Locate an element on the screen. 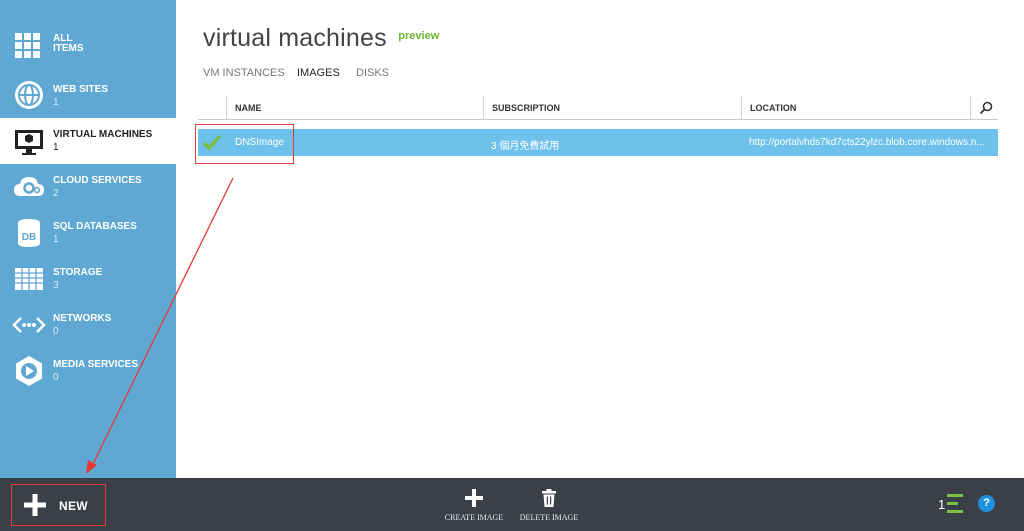 Image resolution: width=1024 pixels, height=531 pixels. monitor-icon is located at coordinates (29, 142).